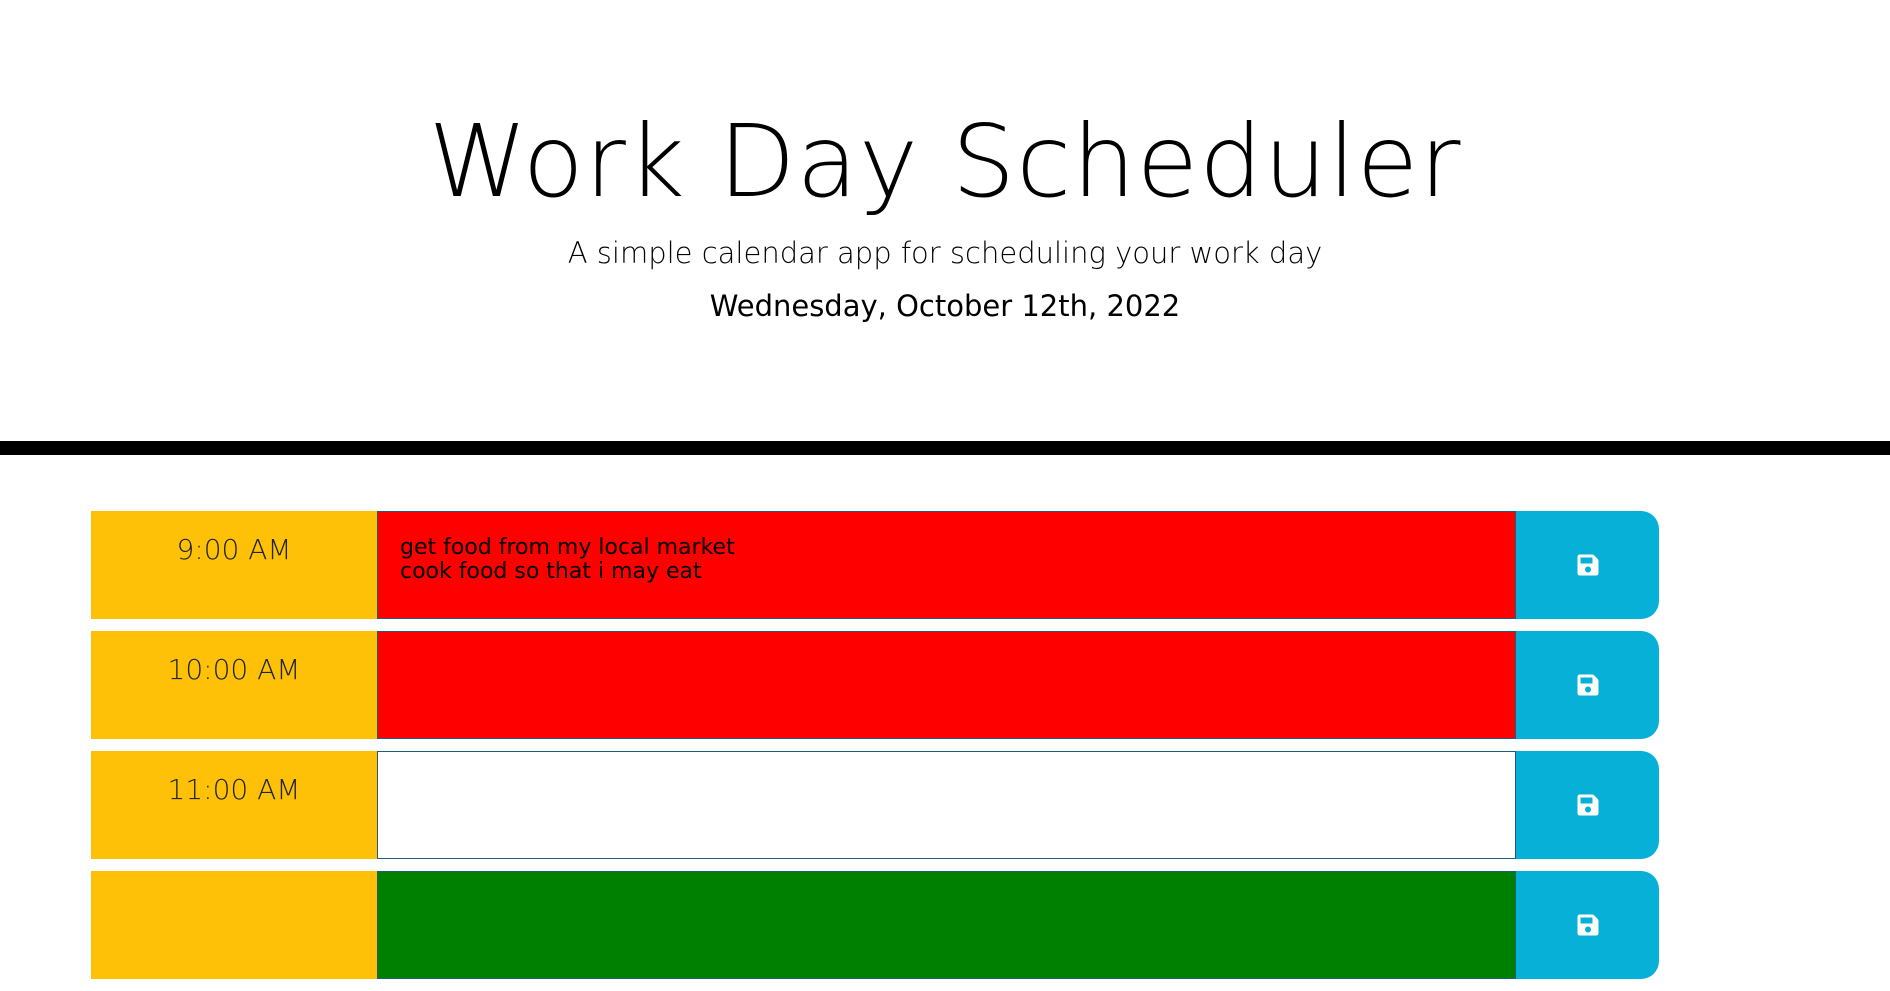 The height and width of the screenshot is (991, 1890). I want to click on time-block: 10:00 AM, so click(875, 685).